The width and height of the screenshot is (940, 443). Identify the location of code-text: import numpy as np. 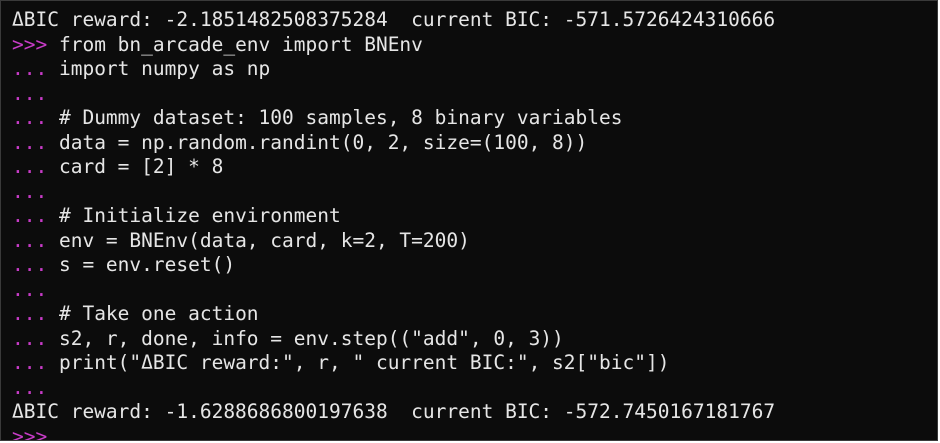
(164, 68).